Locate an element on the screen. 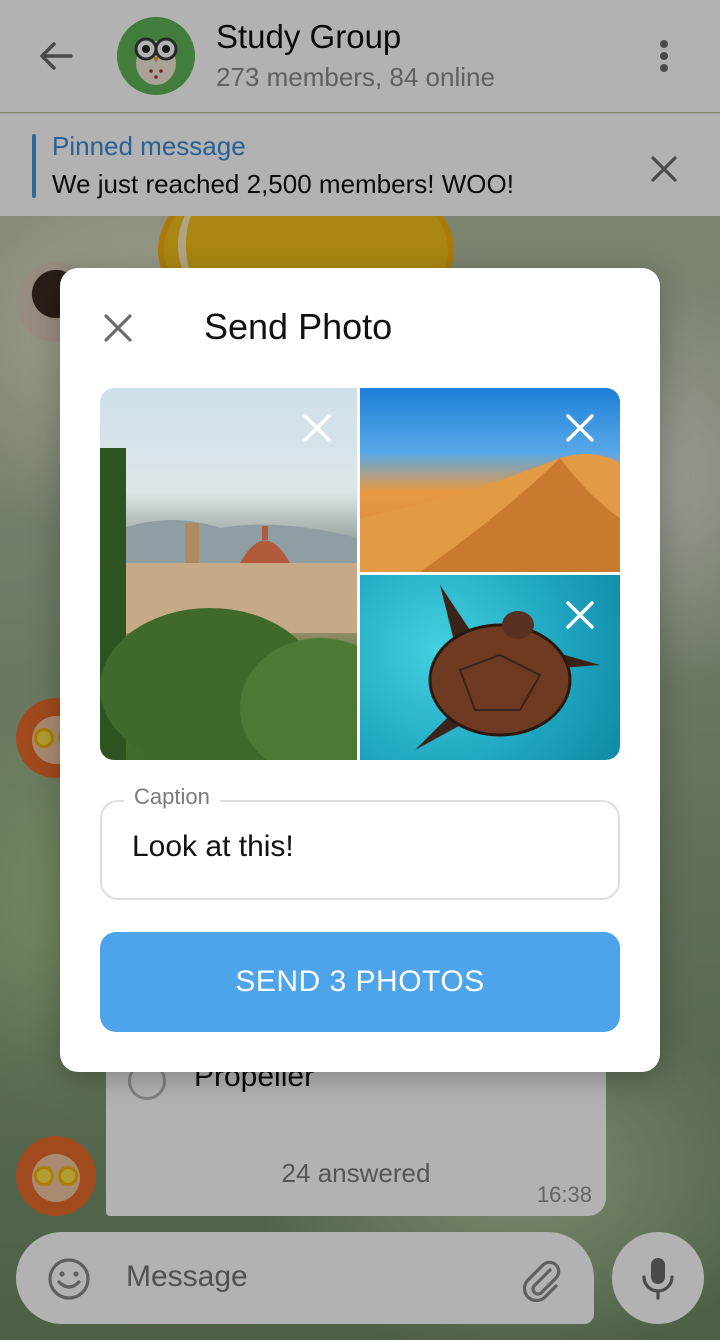 This screenshot has width=720, height=1340. sea-turtle-photo is located at coordinates (490, 667).